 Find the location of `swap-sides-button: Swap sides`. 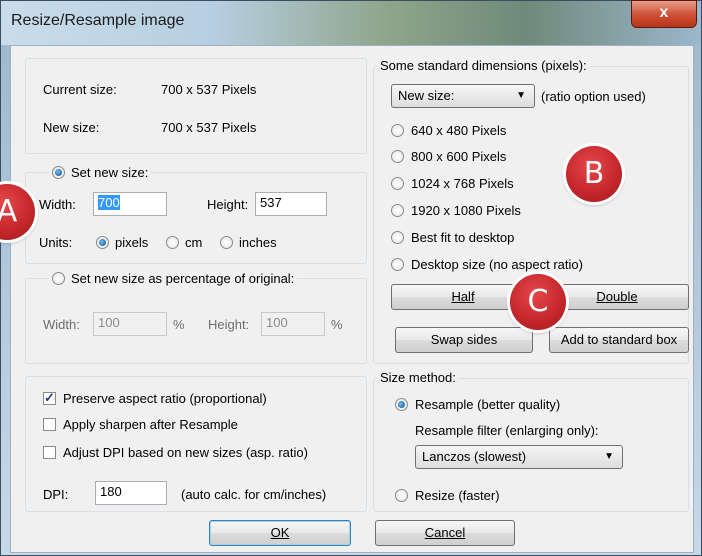

swap-sides-button: Swap sides is located at coordinates (464, 340).